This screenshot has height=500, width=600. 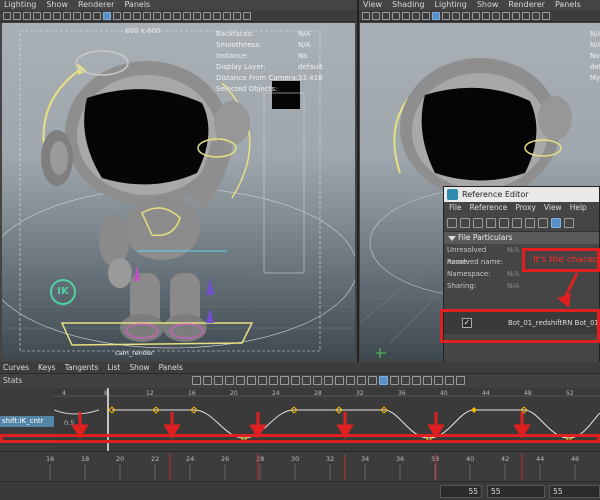 What do you see at coordinates (574, 491) in the screenshot?
I see `range-end-field-2: 55` at bounding box center [574, 491].